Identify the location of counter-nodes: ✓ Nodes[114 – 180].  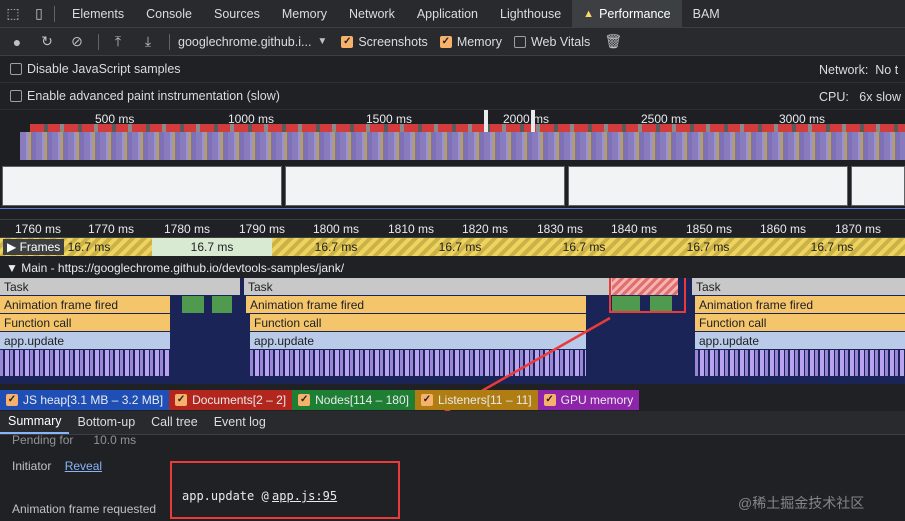
(353, 400).